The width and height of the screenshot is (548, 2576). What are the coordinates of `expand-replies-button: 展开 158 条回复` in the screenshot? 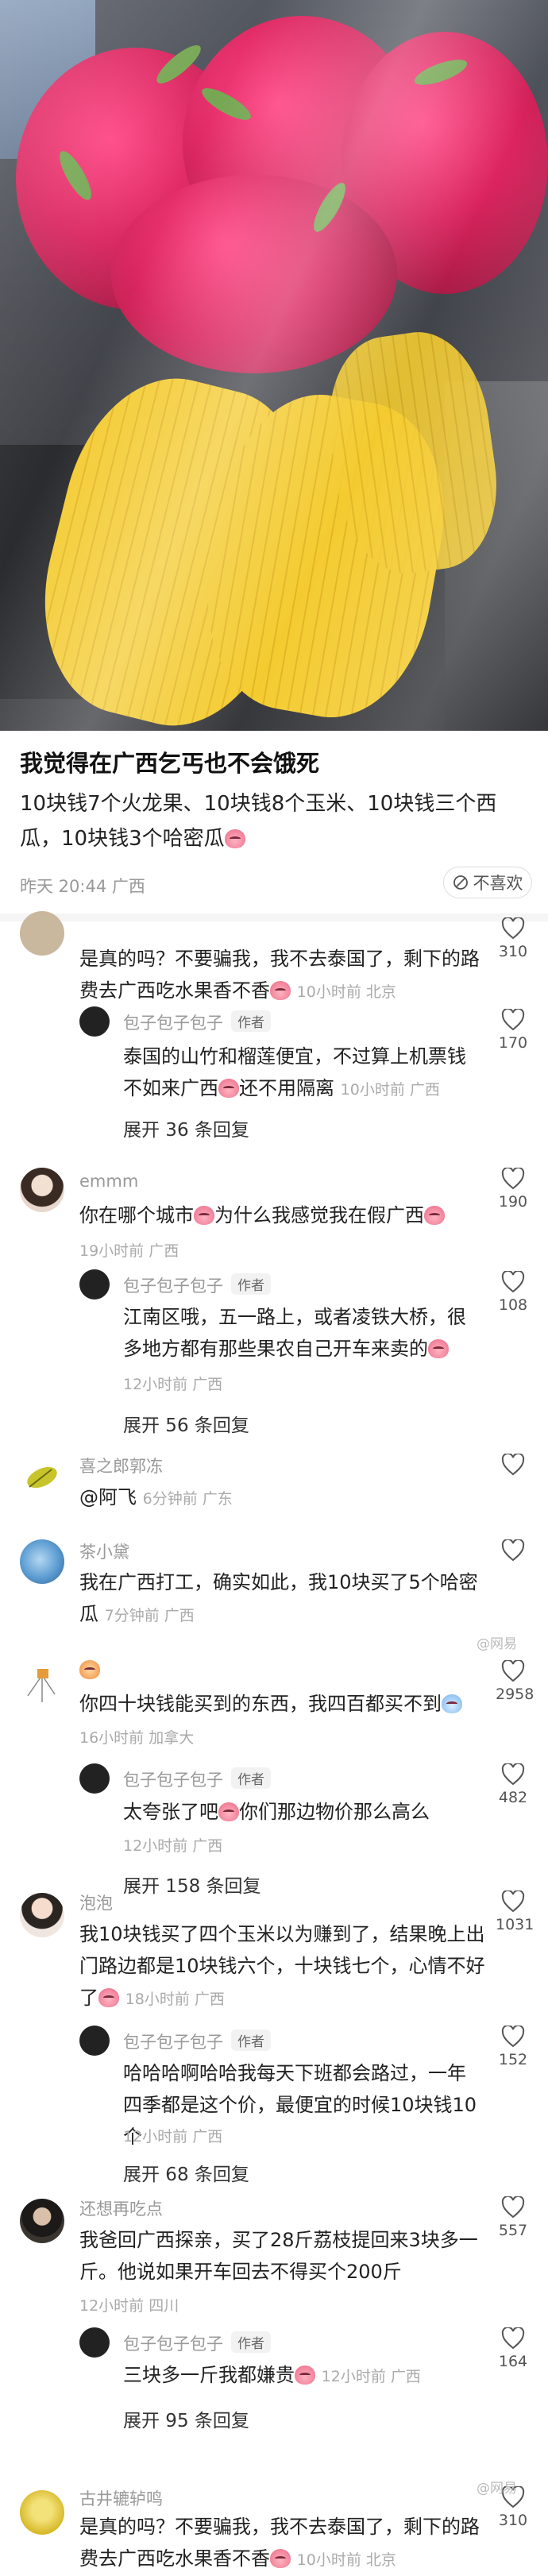 It's located at (192, 1884).